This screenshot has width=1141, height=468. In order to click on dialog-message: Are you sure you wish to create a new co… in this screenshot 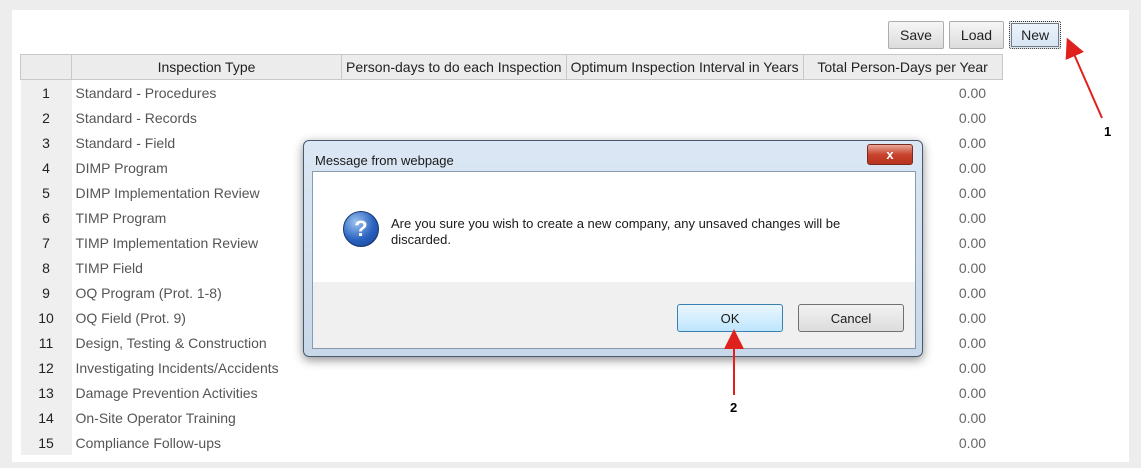, I will do `click(616, 231)`.